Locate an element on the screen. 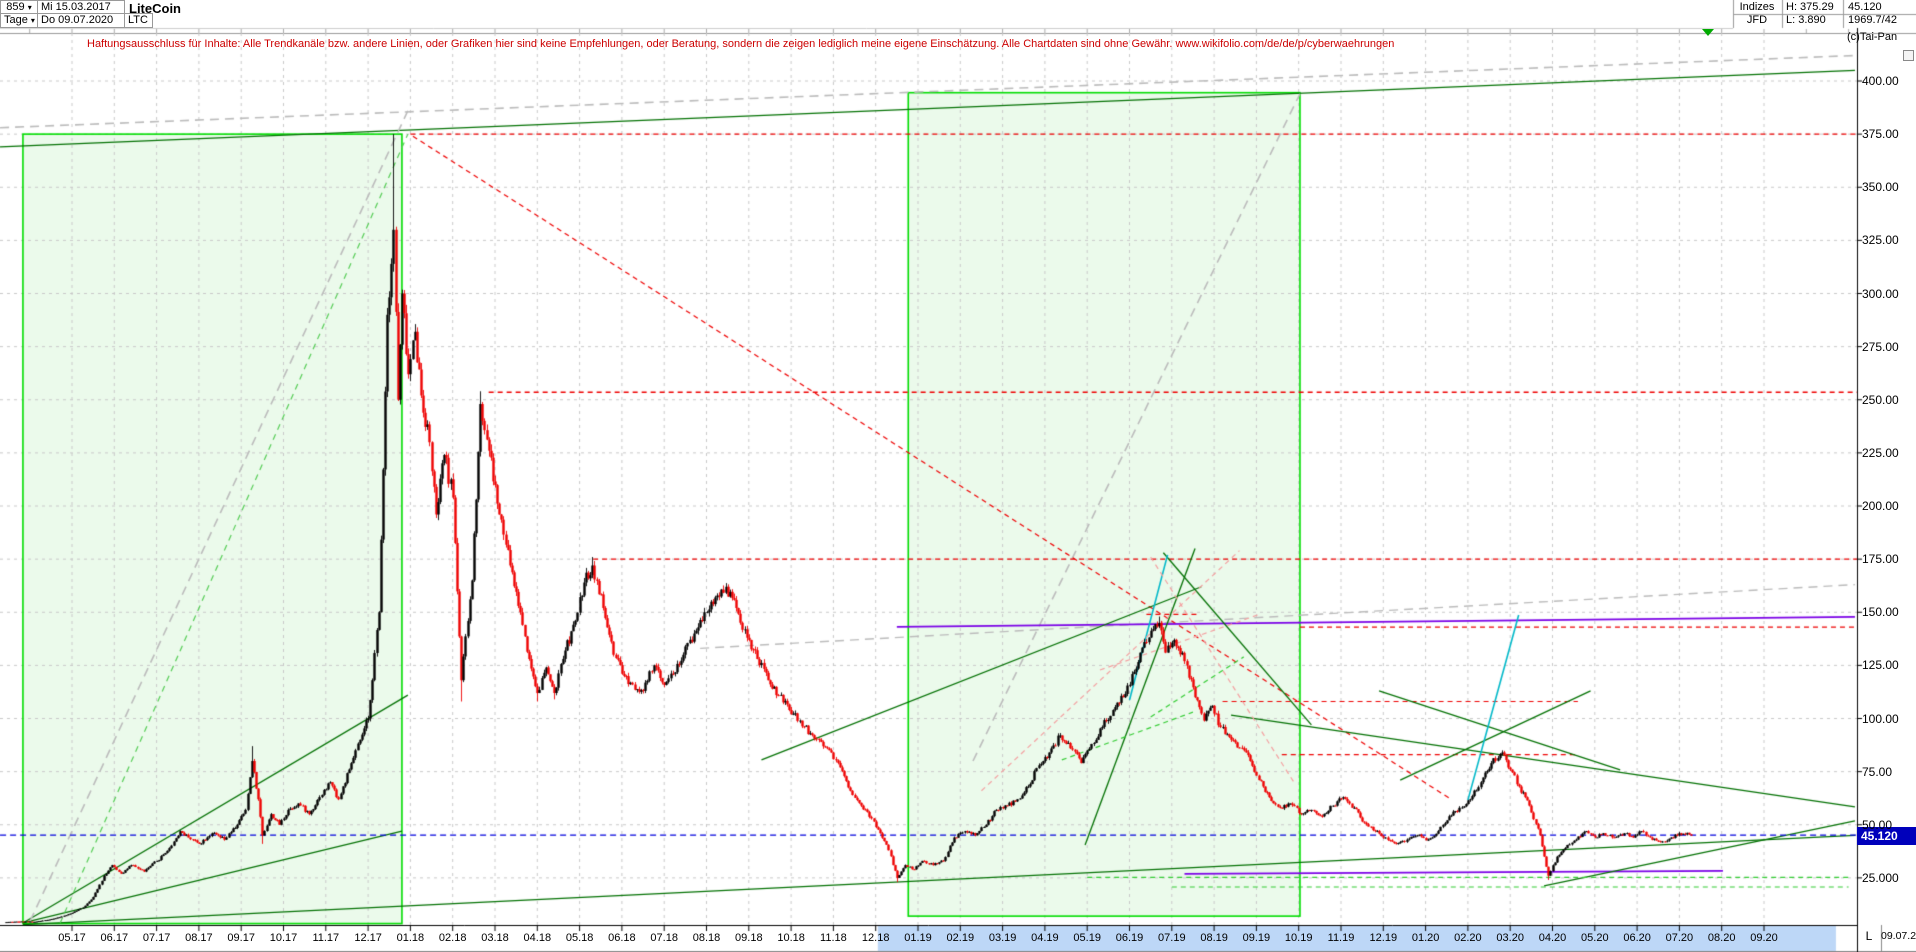 The height and width of the screenshot is (952, 1916). y-axis-label: 375.00 is located at coordinates (1880, 134).